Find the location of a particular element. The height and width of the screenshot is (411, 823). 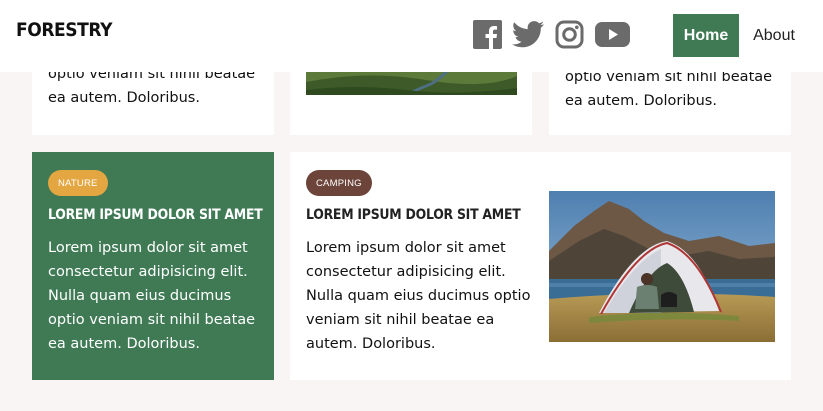

card-top-left-line2: ea autem. Doloribus. is located at coordinates (124, 98).